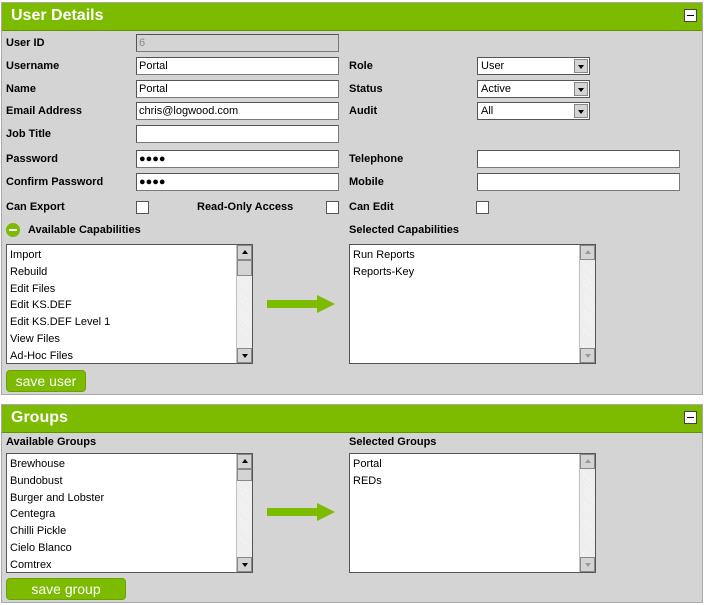  I want to click on audit-label: Audit, so click(363, 111).